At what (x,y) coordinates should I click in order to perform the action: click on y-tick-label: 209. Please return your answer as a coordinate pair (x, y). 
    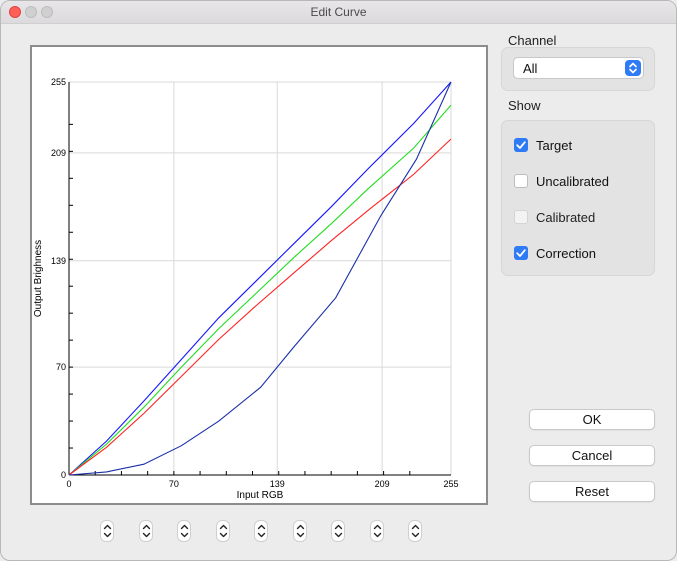
    Looking at the image, I should click on (58, 153).